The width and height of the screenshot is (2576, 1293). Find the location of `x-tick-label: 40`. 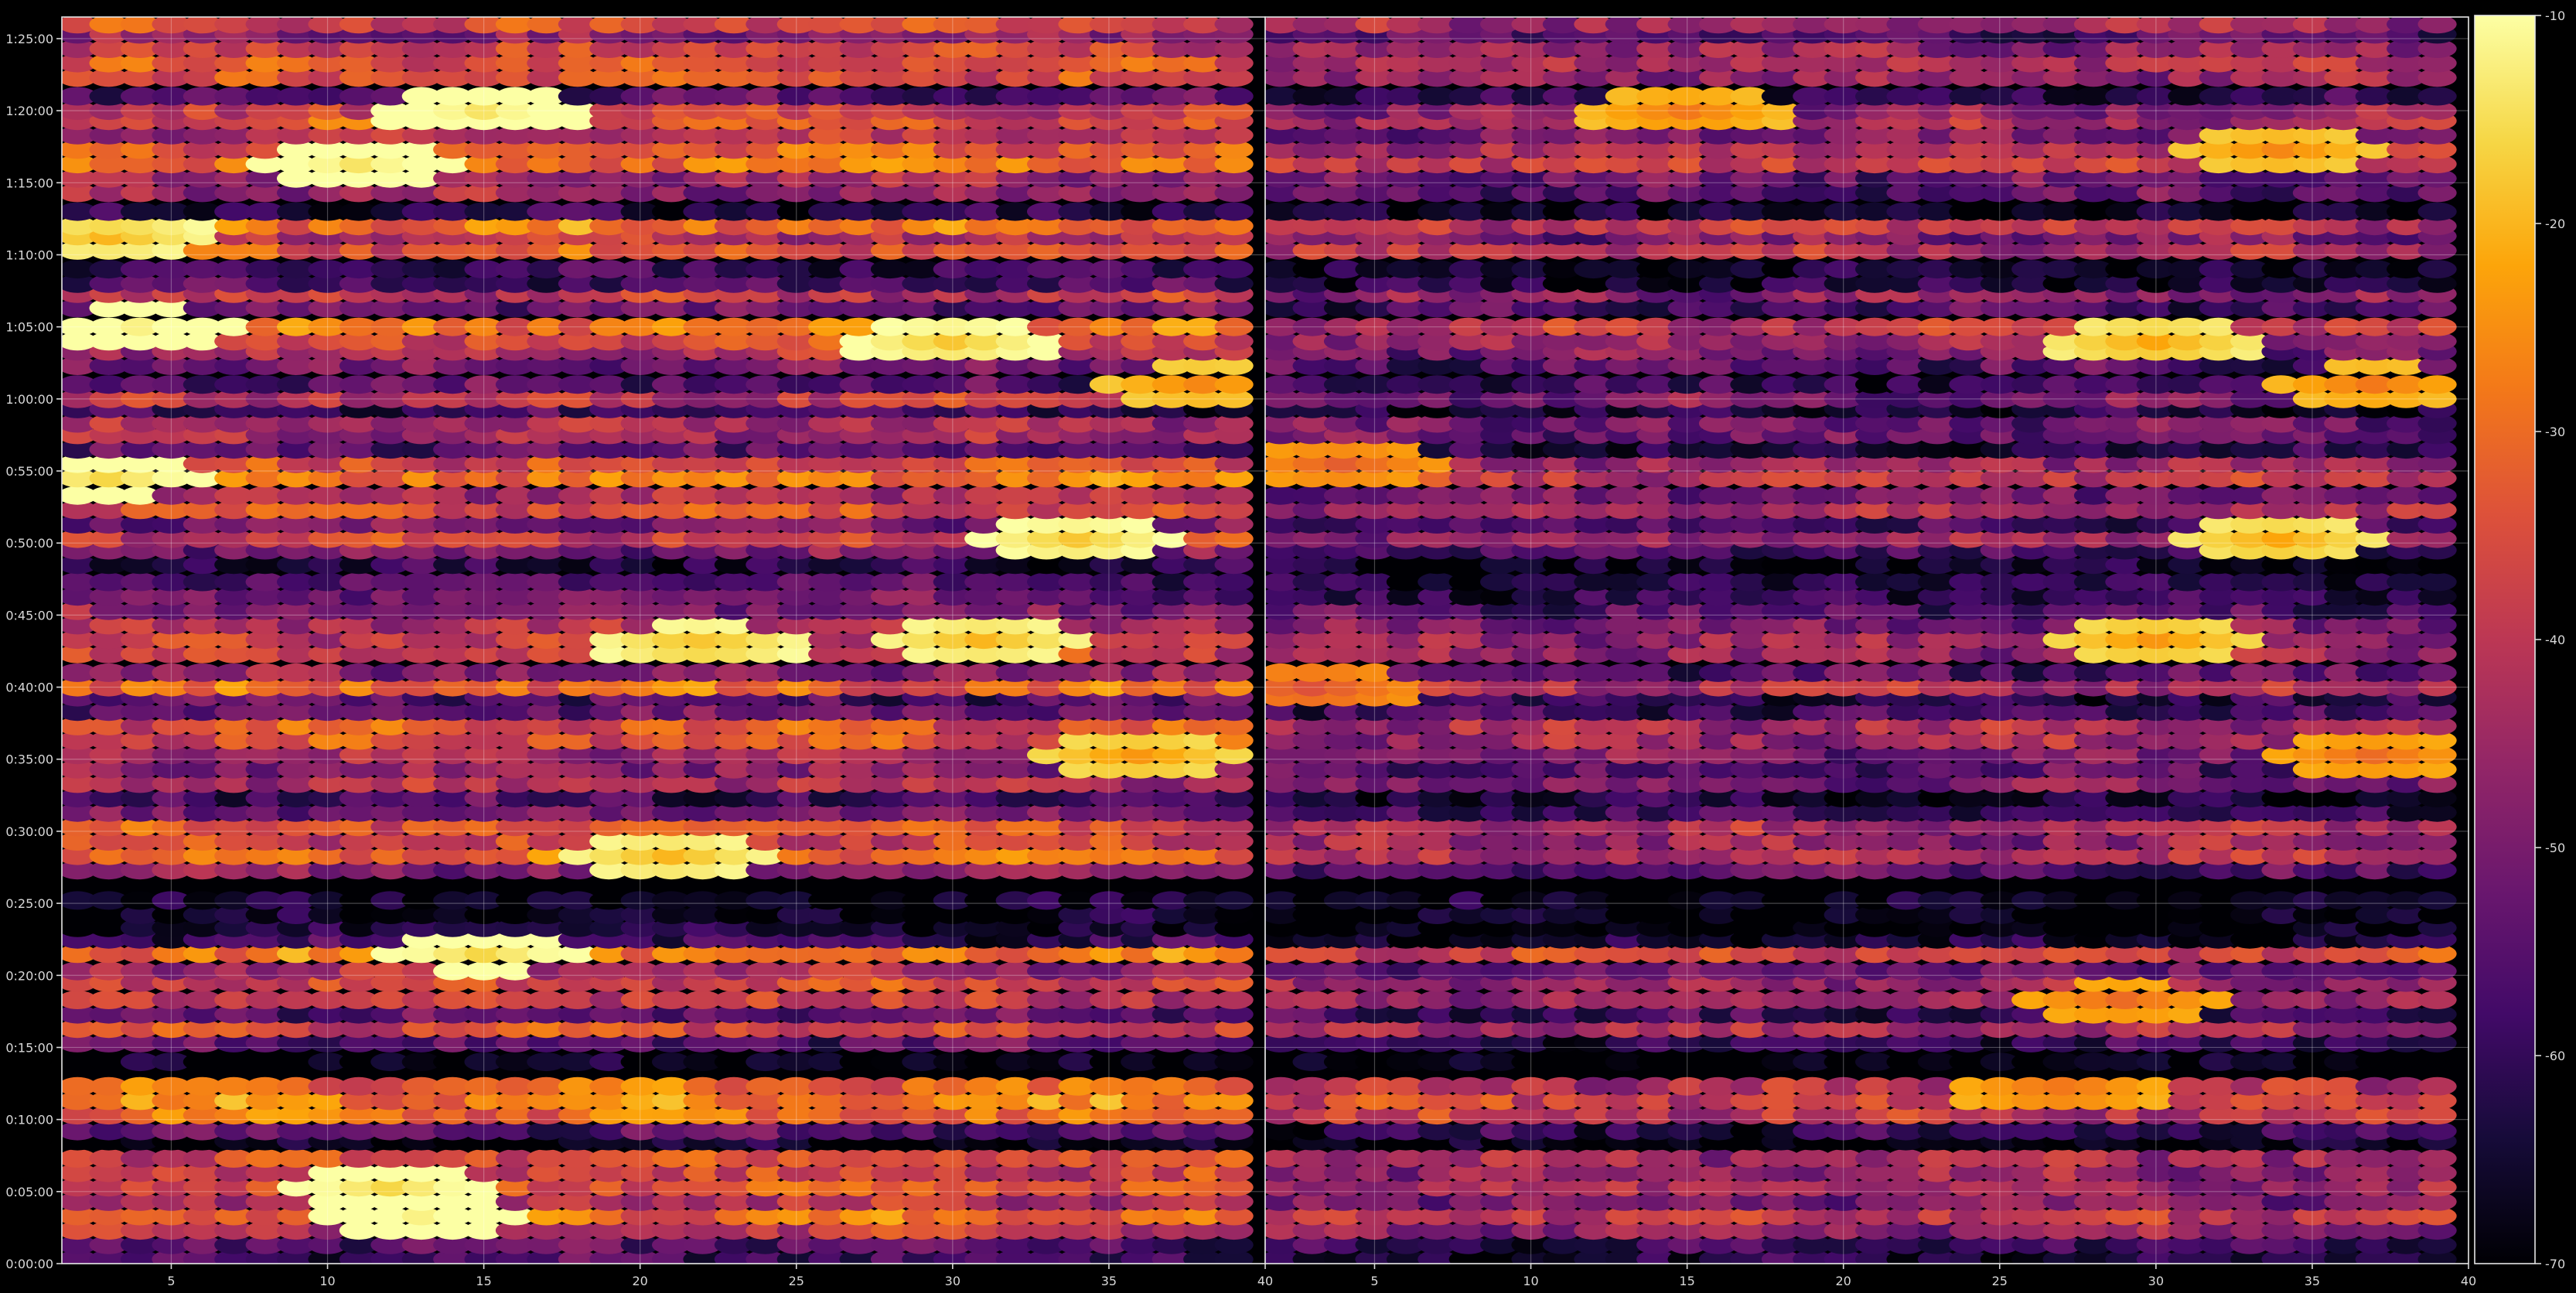

x-tick-label: 40 is located at coordinates (1265, 1281).